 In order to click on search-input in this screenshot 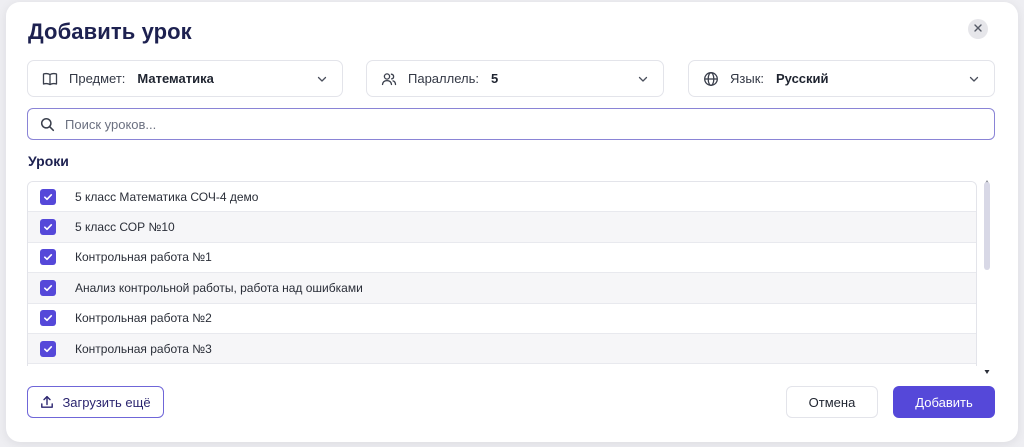, I will do `click(523, 124)`.